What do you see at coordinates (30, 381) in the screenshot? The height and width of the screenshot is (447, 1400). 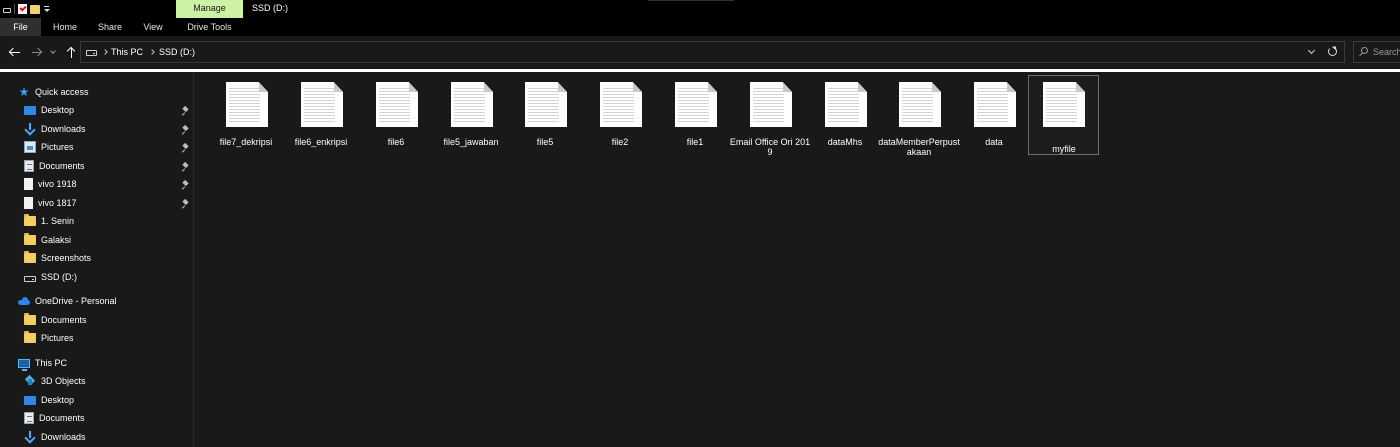 I see `3d-objects-icon` at bounding box center [30, 381].